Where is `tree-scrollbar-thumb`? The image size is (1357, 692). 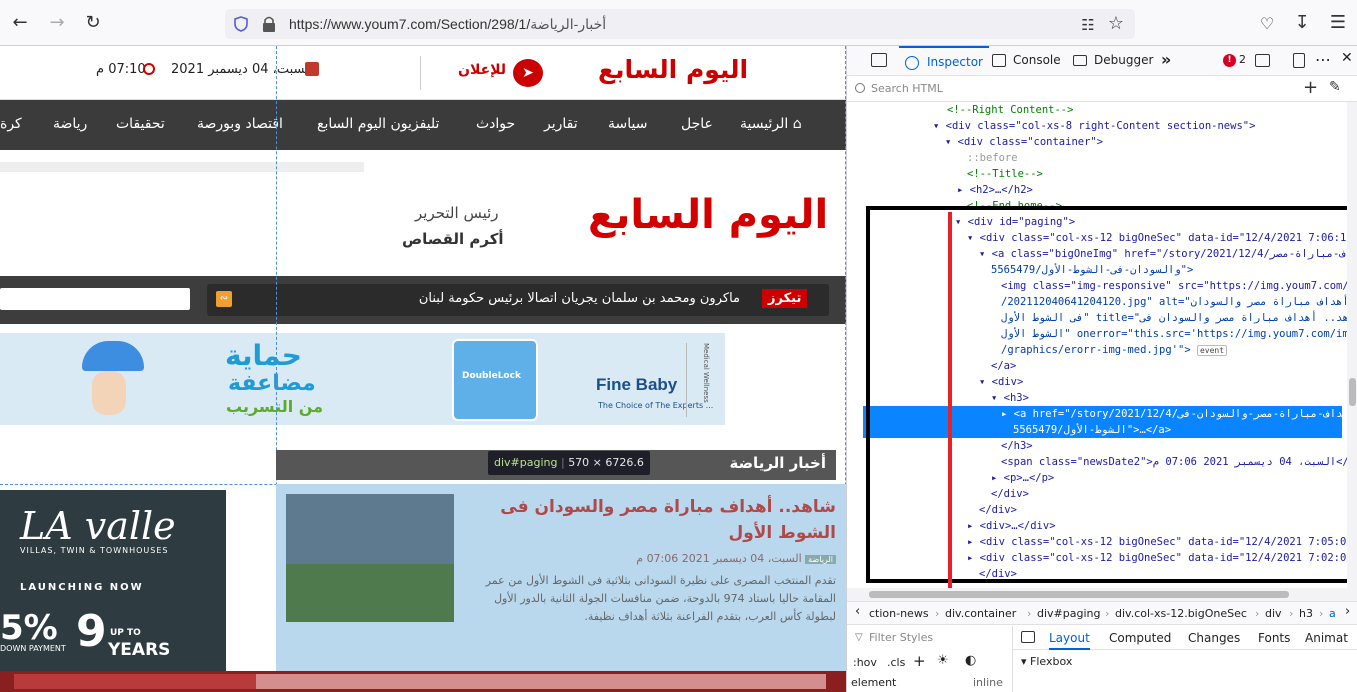 tree-scrollbar-thumb is located at coordinates (1352, 392).